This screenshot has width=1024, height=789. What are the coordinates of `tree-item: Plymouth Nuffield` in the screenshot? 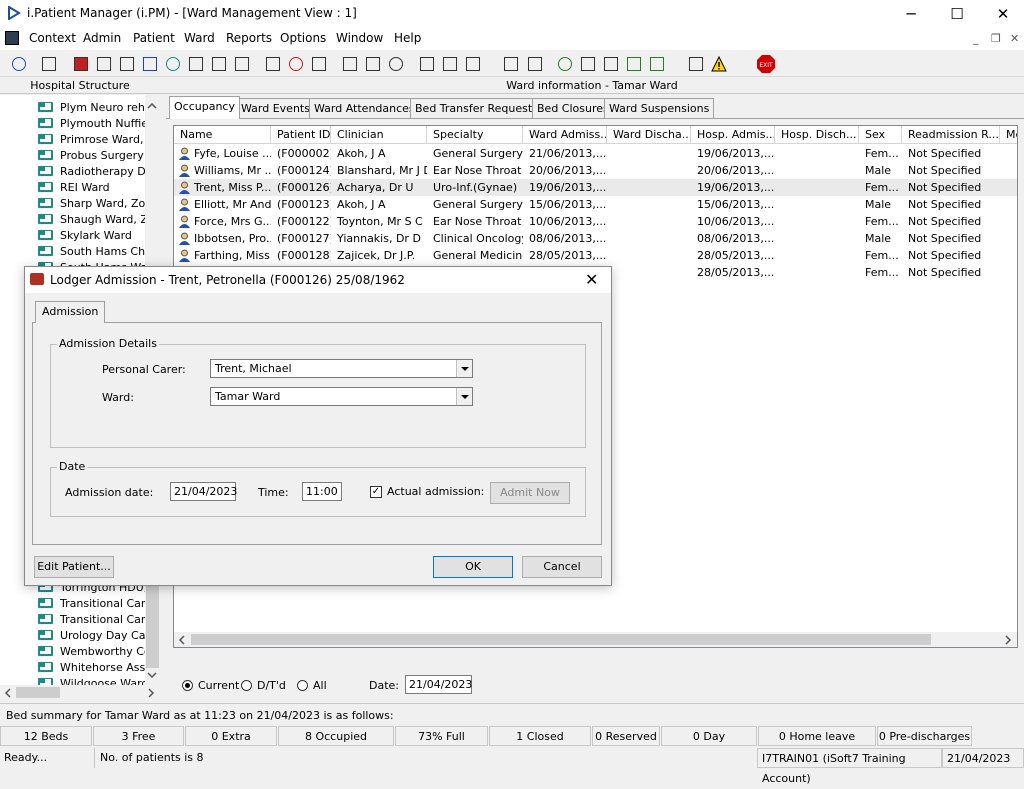 It's located at (91, 124).